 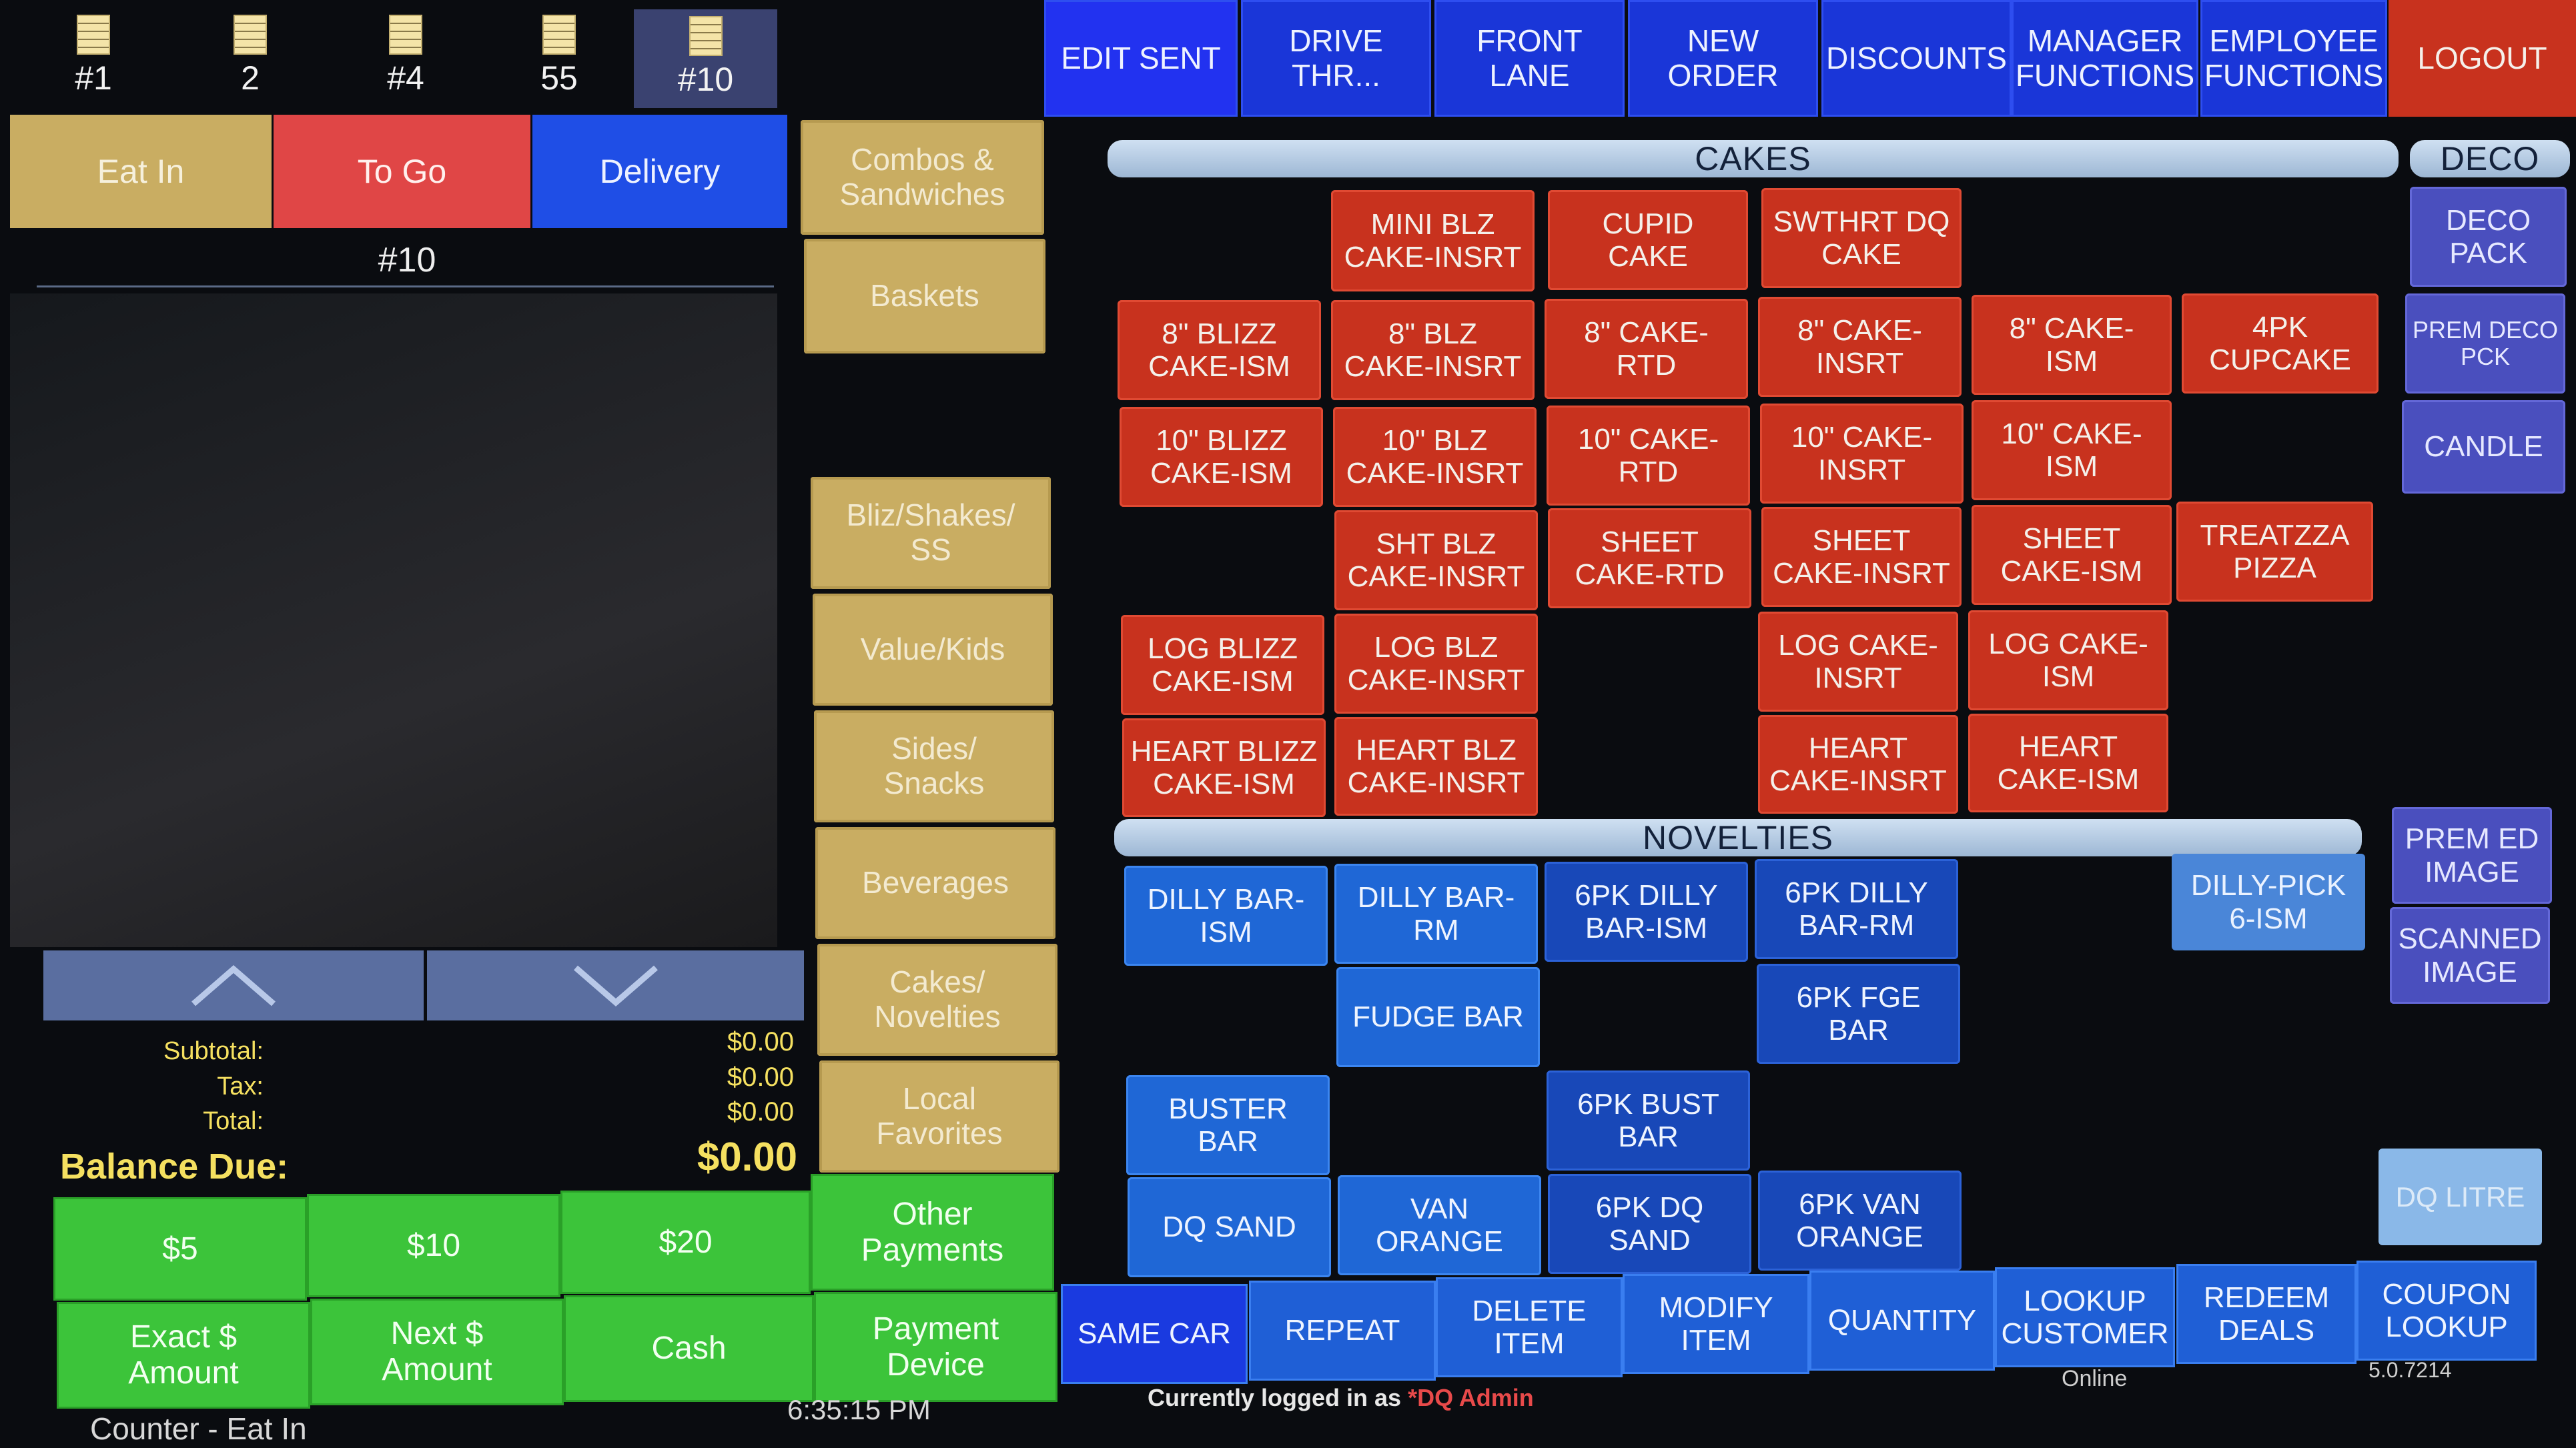 I want to click on delivery-button: Delivery, so click(x=659, y=171).